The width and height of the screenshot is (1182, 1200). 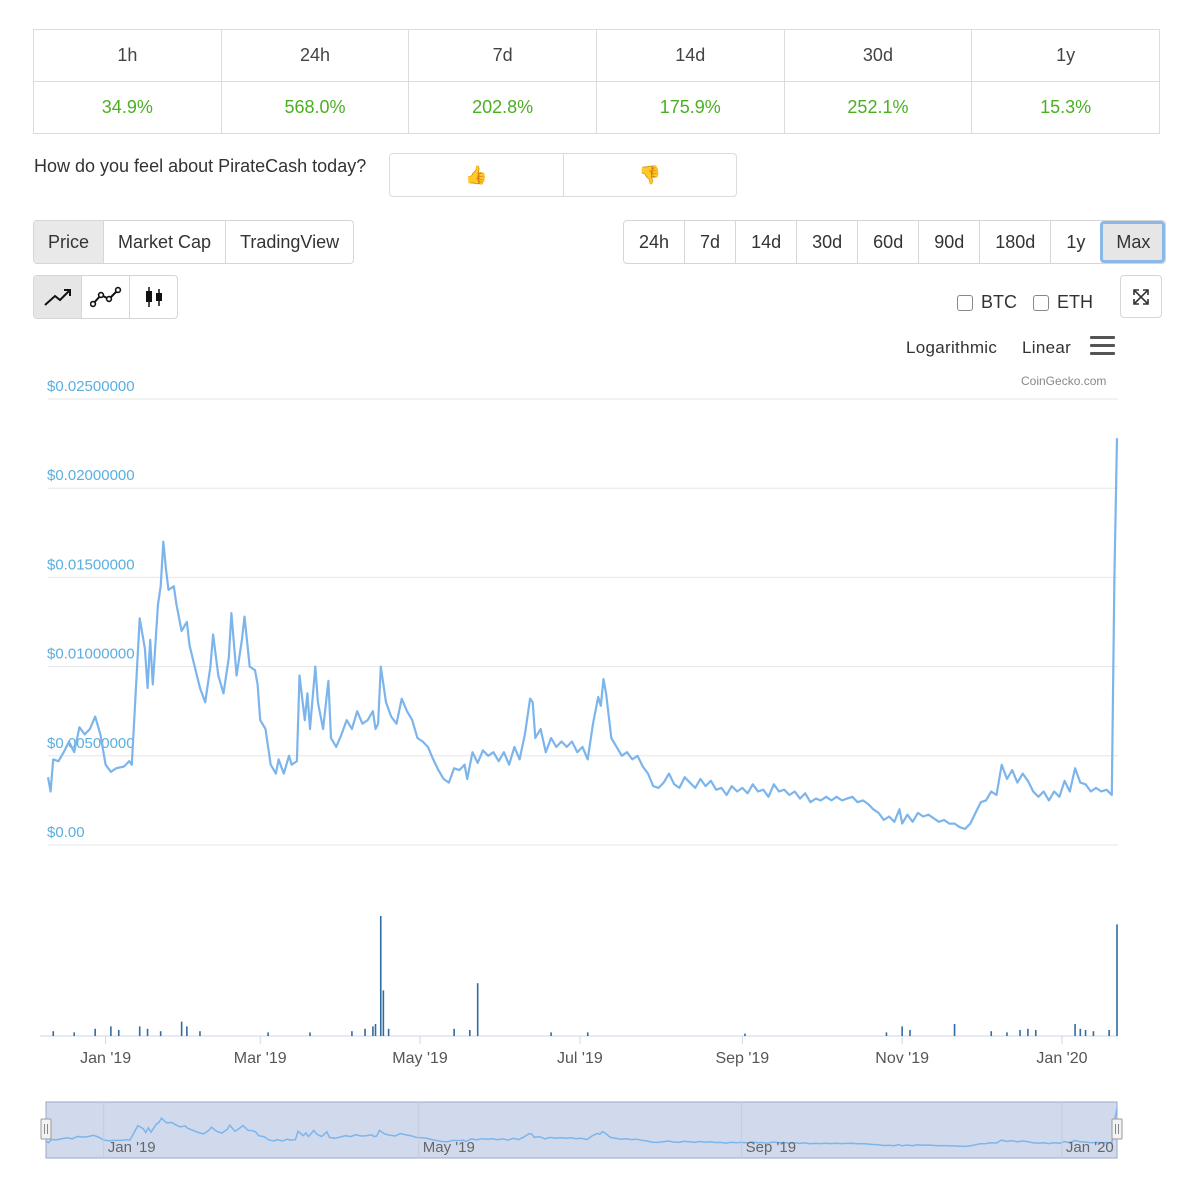 I want to click on navigator-tick-label: Sep '19, so click(x=771, y=1147).